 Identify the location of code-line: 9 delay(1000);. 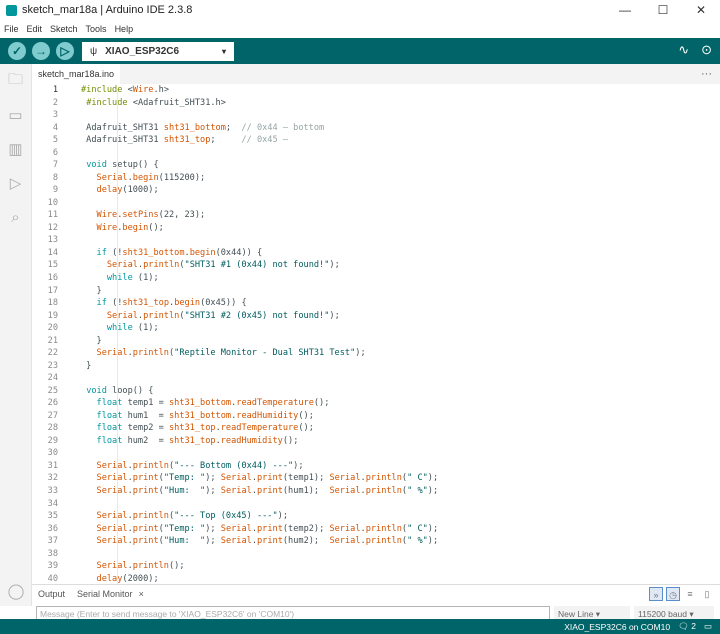
(376, 190).